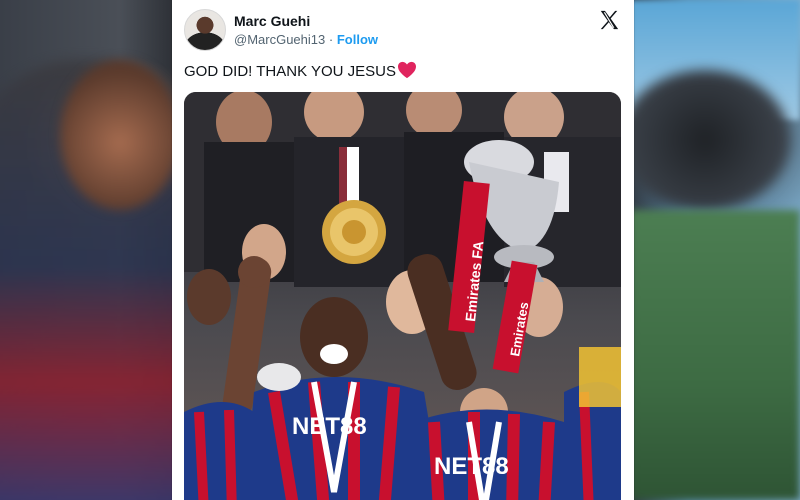 This screenshot has width=800, height=500. What do you see at coordinates (205, 30) in the screenshot?
I see `avatar` at bounding box center [205, 30].